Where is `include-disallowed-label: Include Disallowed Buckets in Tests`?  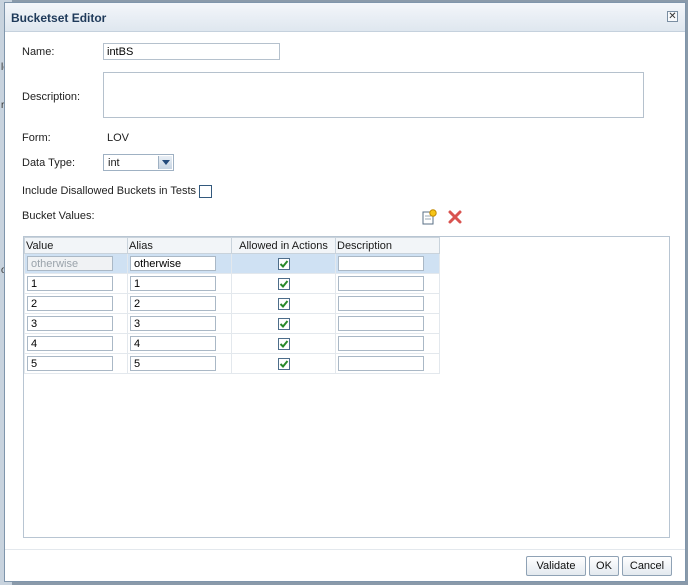
include-disallowed-label: Include Disallowed Buckets in Tests is located at coordinates (109, 191).